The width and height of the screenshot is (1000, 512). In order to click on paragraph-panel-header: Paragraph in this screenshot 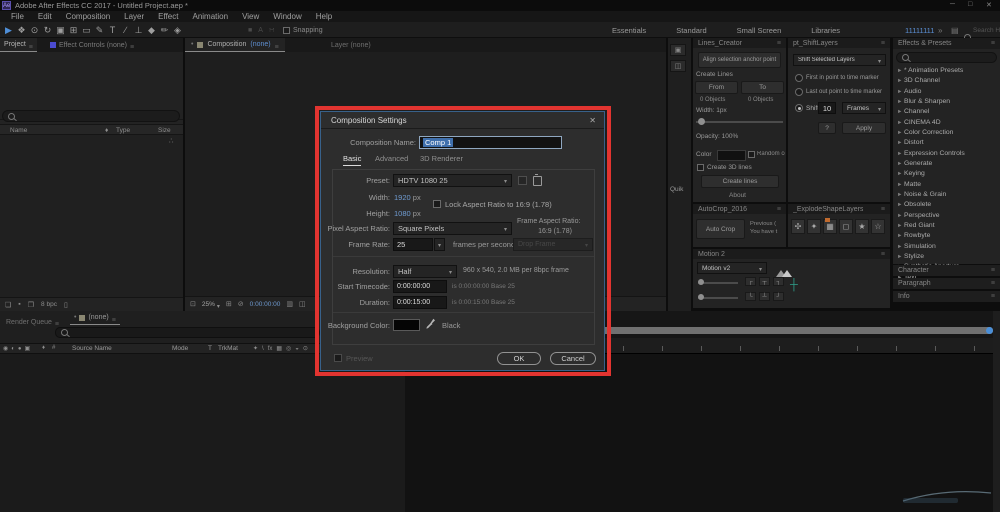, I will do `click(946, 283)`.